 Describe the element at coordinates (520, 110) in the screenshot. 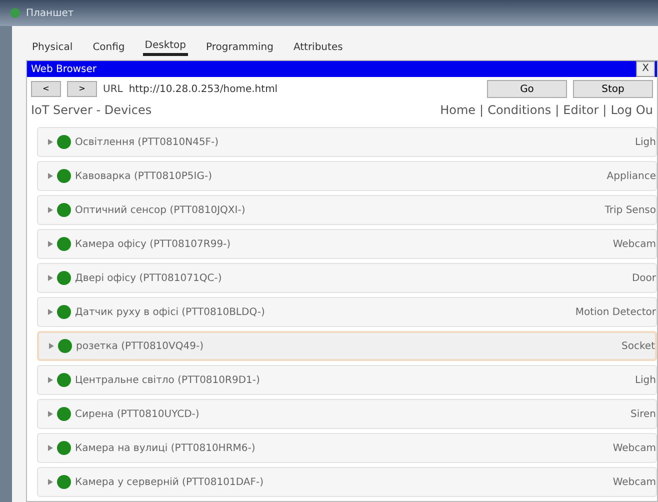

I see `nav-link: Conditions` at that location.